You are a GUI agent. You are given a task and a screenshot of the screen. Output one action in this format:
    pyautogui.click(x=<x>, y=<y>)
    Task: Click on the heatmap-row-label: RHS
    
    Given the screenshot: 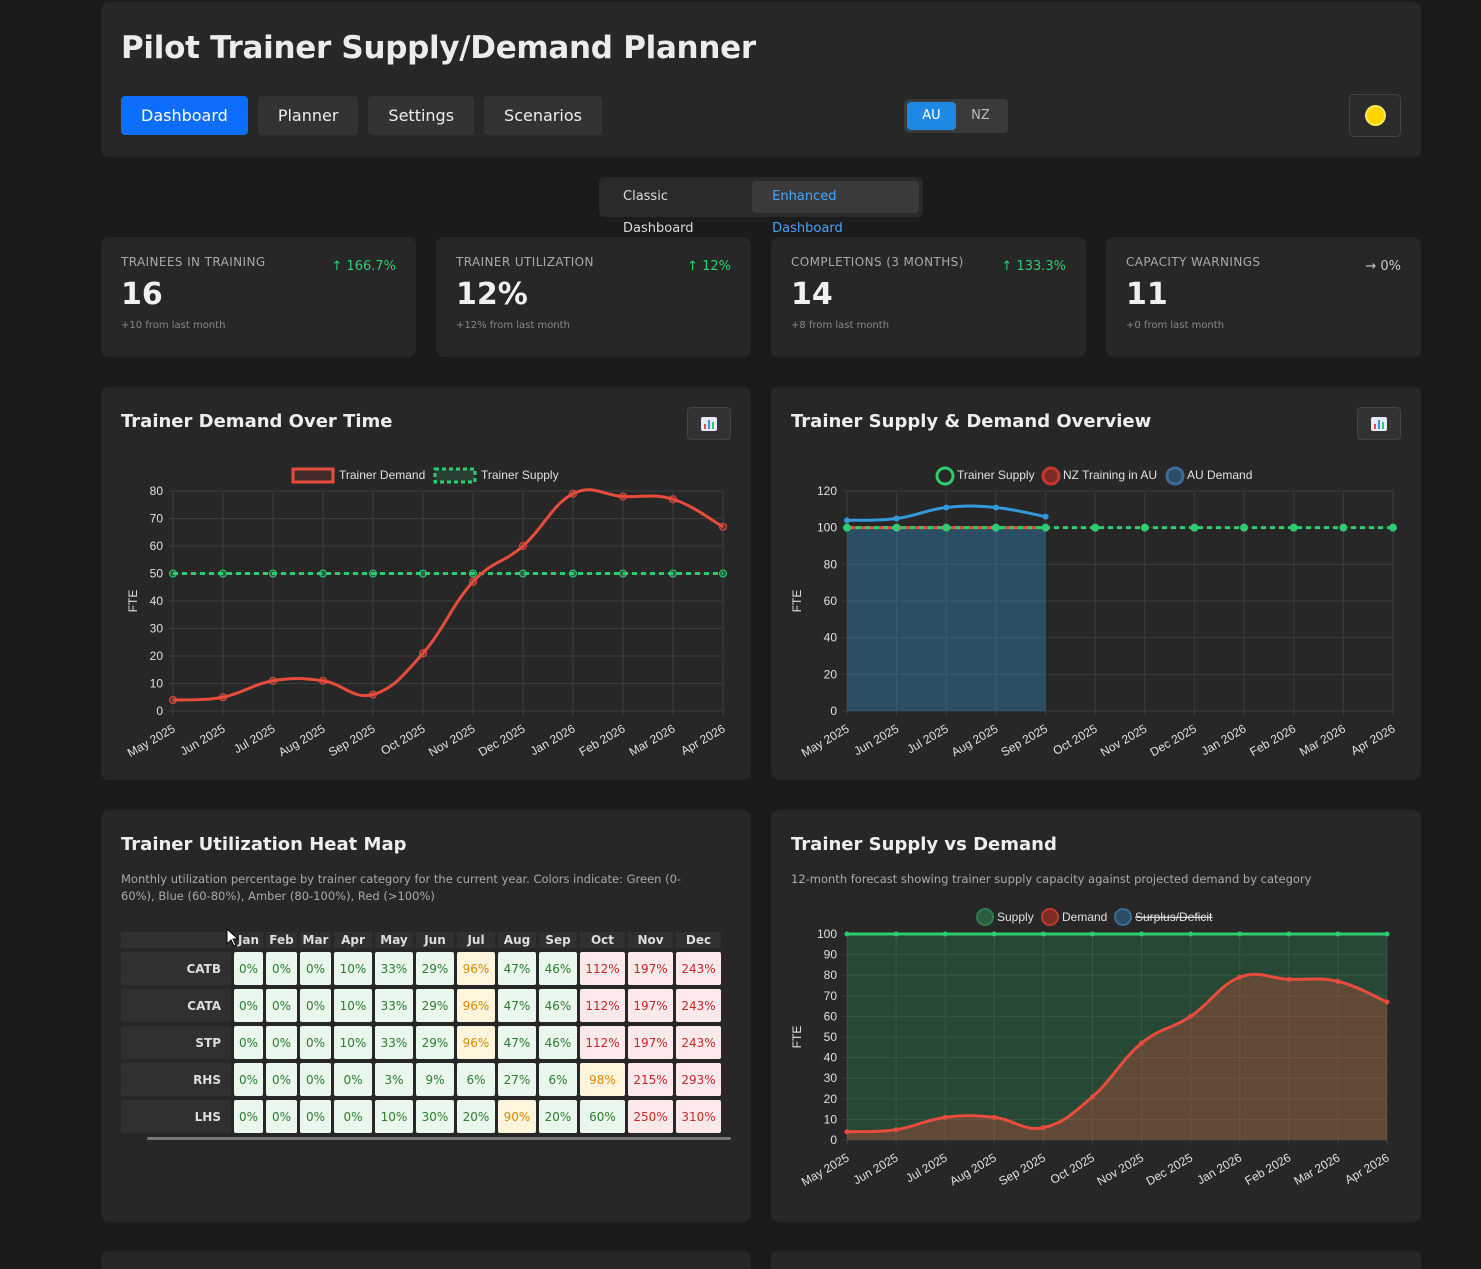 What is the action you would take?
    pyautogui.click(x=176, y=1079)
    